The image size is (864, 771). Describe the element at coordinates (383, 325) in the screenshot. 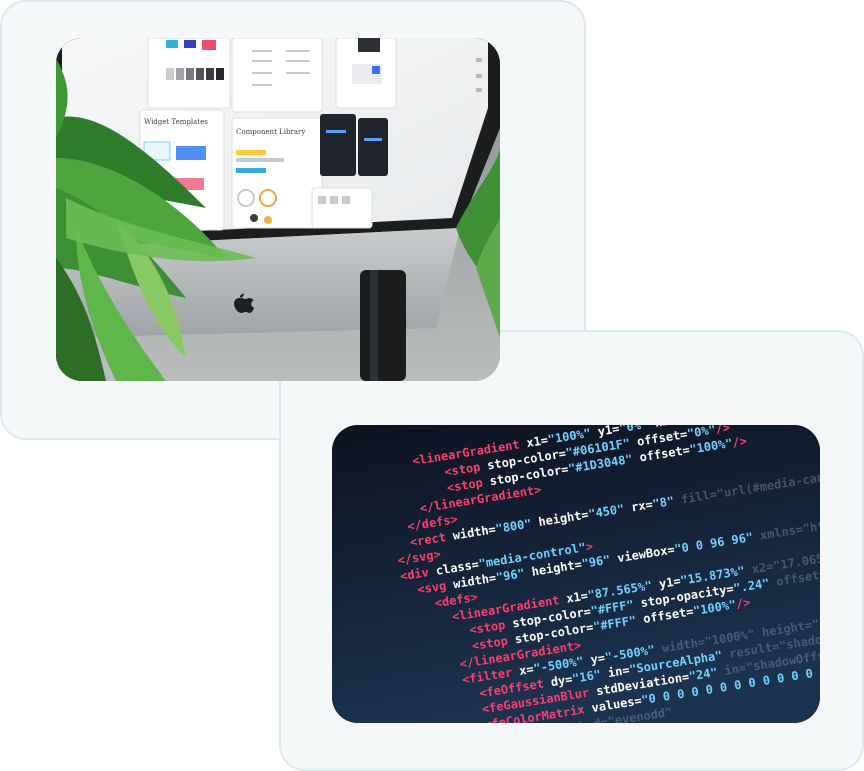

I see `monitor-stand` at that location.